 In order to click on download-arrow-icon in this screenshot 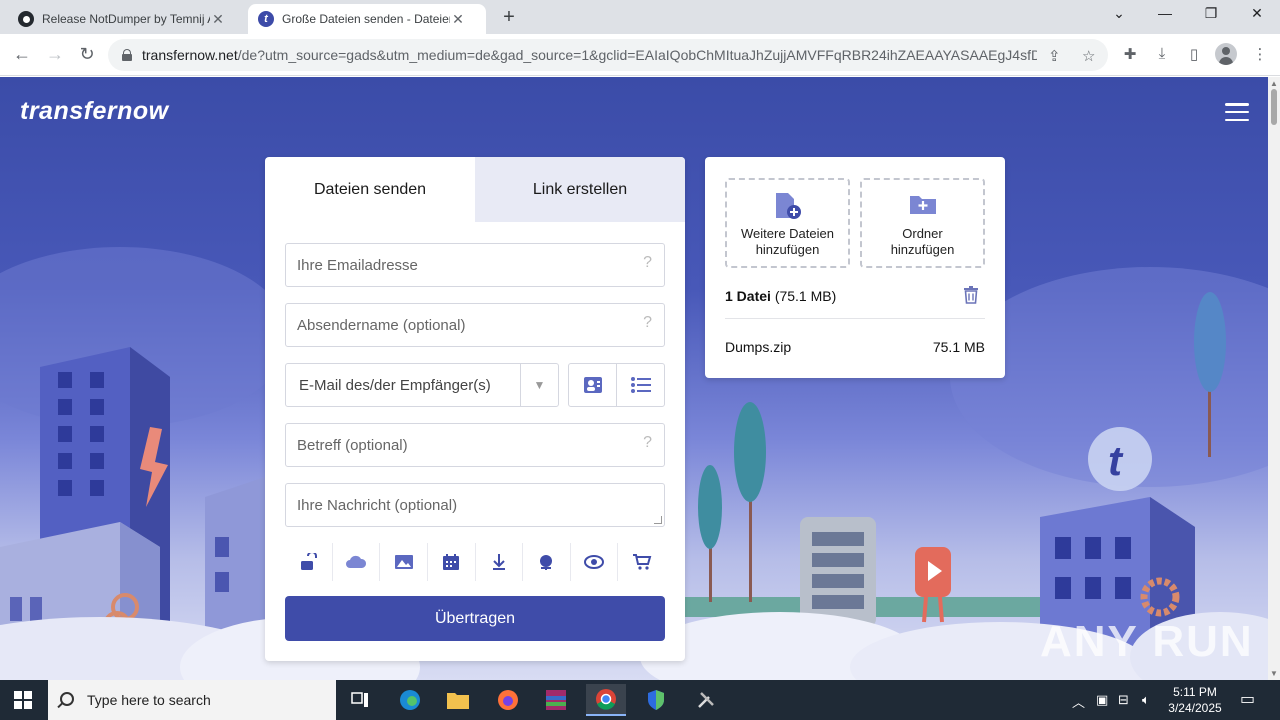, I will do `click(498, 562)`.